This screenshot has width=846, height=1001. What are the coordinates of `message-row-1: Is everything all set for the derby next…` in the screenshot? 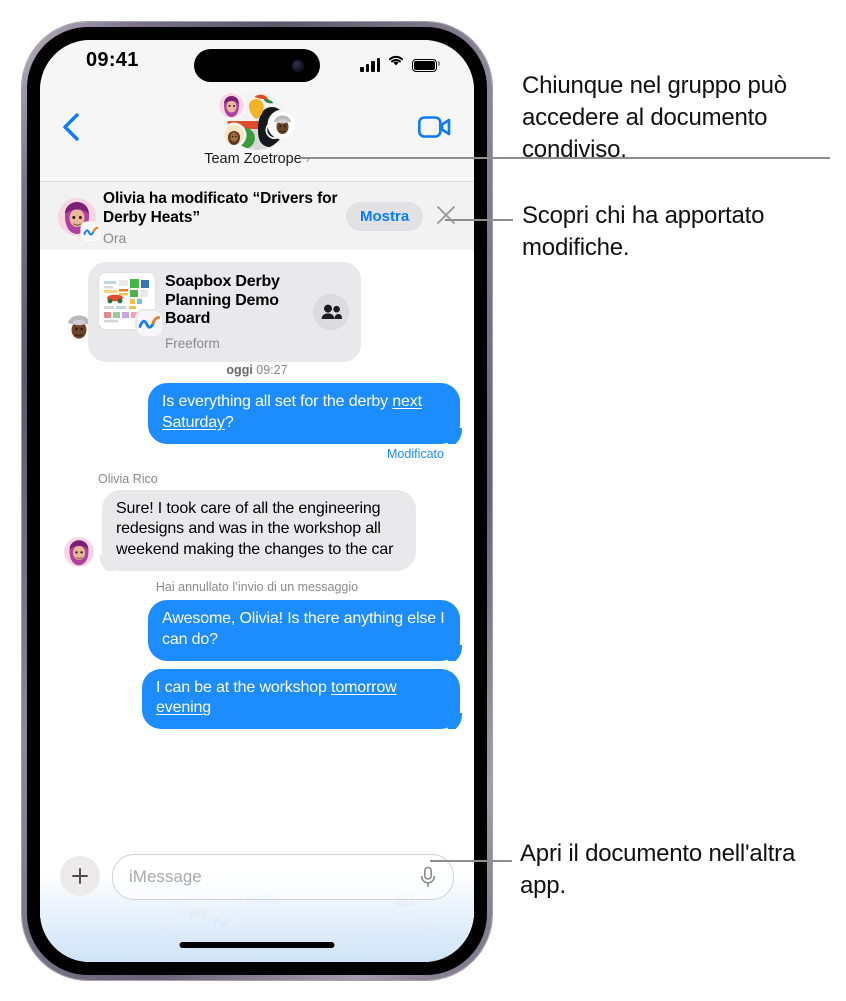 It's located at (257, 422).